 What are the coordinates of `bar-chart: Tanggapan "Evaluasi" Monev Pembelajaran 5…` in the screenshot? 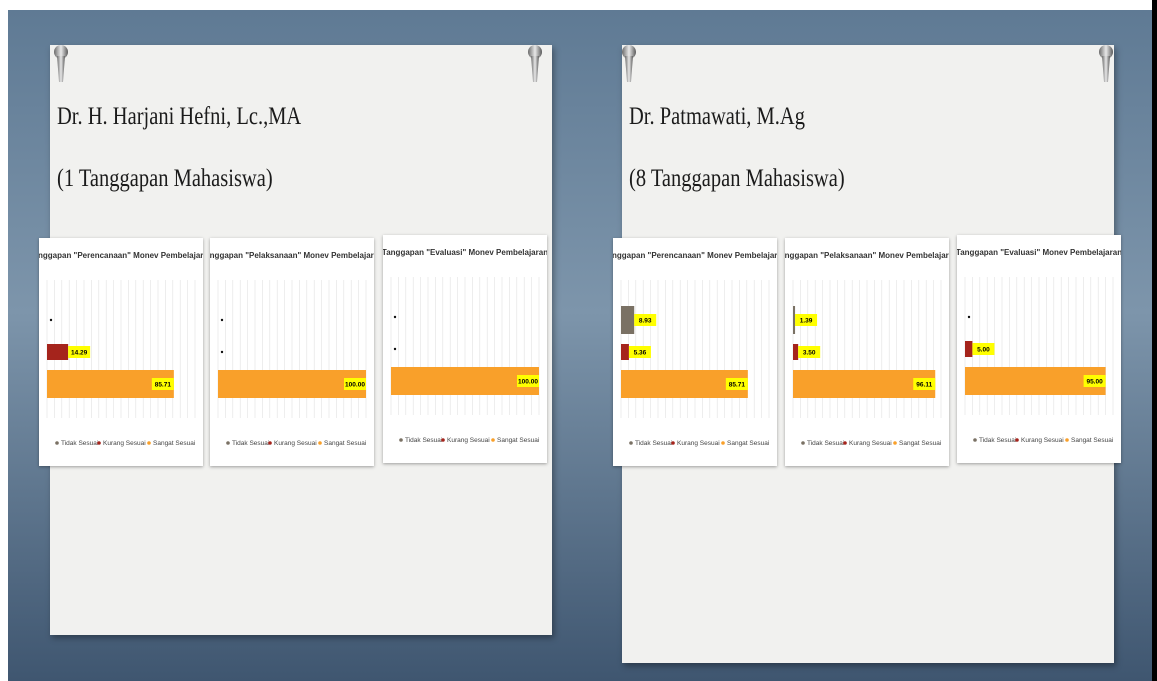 It's located at (1039, 346).